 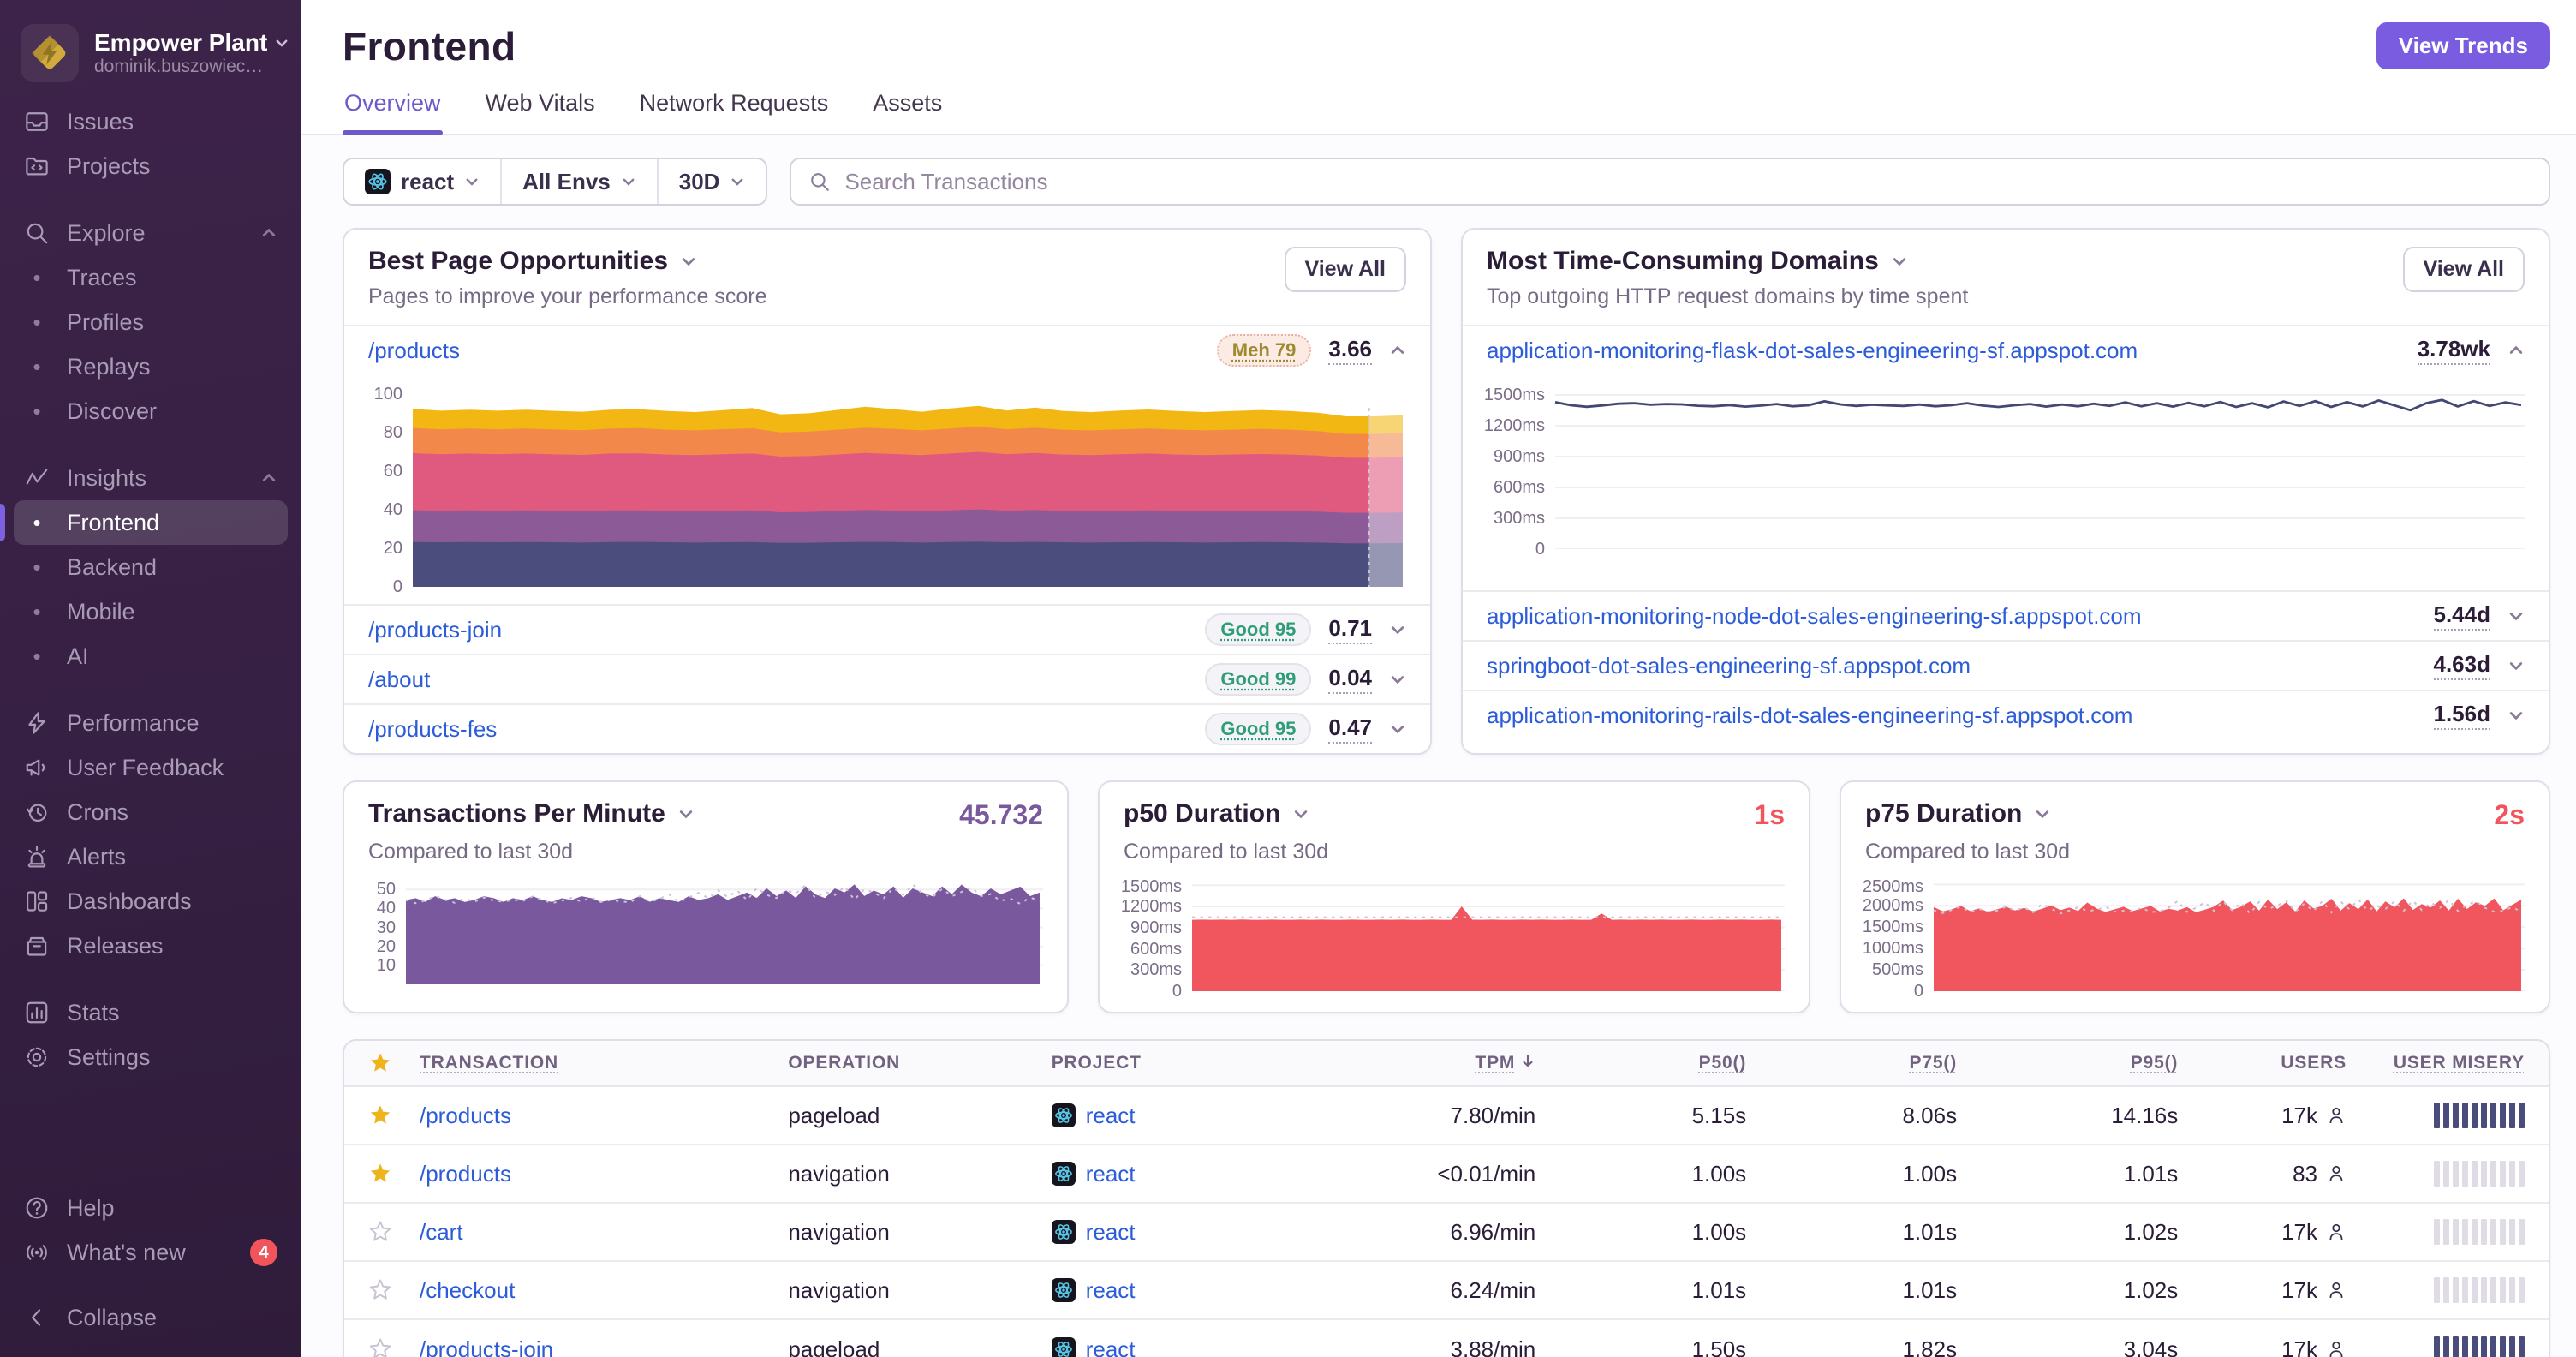 What do you see at coordinates (1425, 1063) in the screenshot?
I see `column-header-tpm: TPM` at bounding box center [1425, 1063].